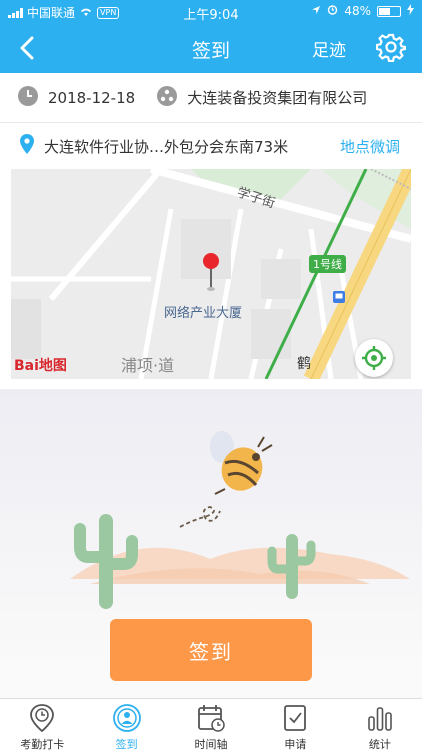  I want to click on nav-bar: 签到 足迹, so click(211, 48).